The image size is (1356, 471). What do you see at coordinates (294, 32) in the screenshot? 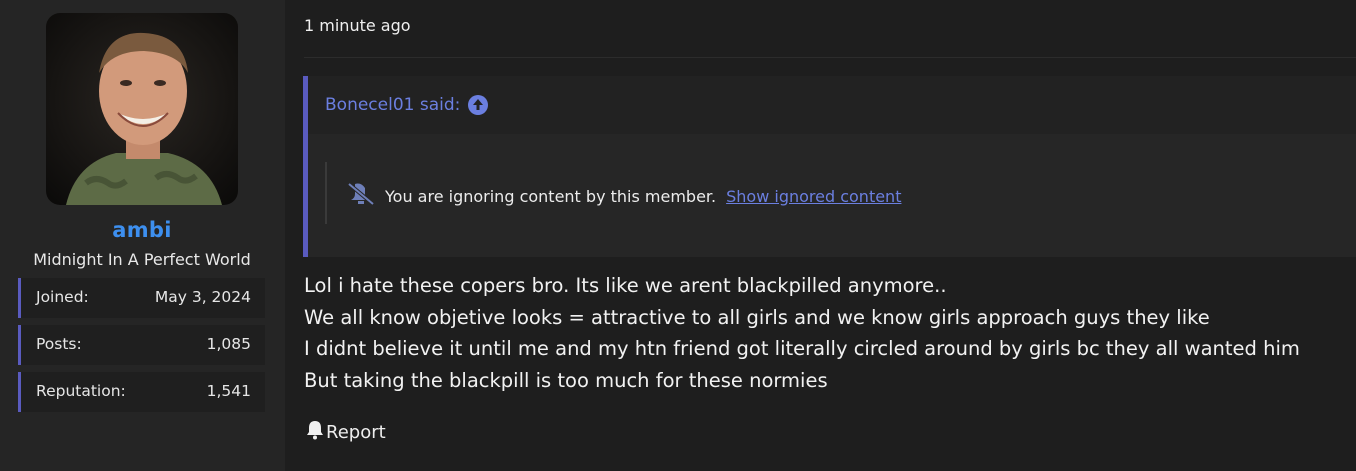
I see `post-pointer-arrow` at bounding box center [294, 32].